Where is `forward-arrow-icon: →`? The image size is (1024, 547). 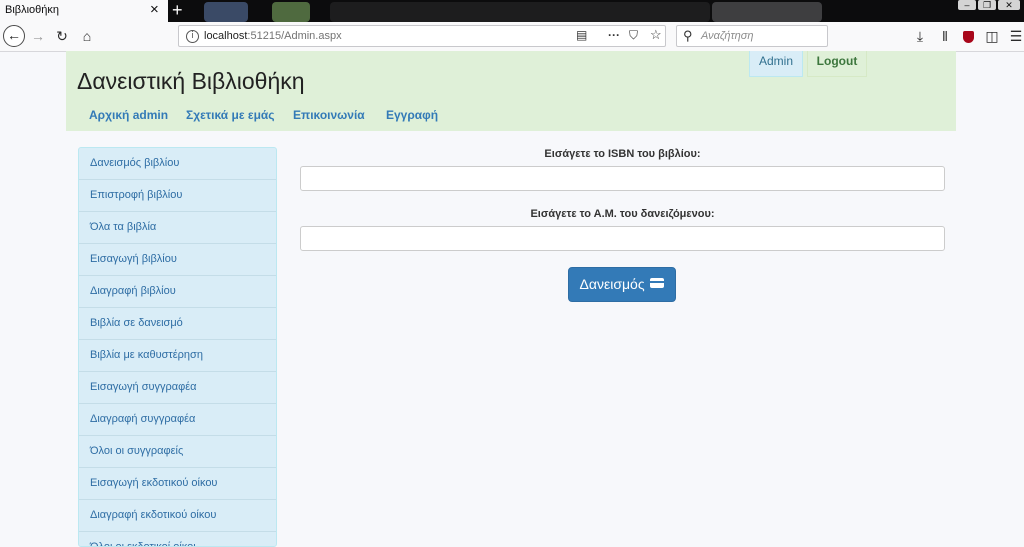 forward-arrow-icon: → is located at coordinates (38, 36).